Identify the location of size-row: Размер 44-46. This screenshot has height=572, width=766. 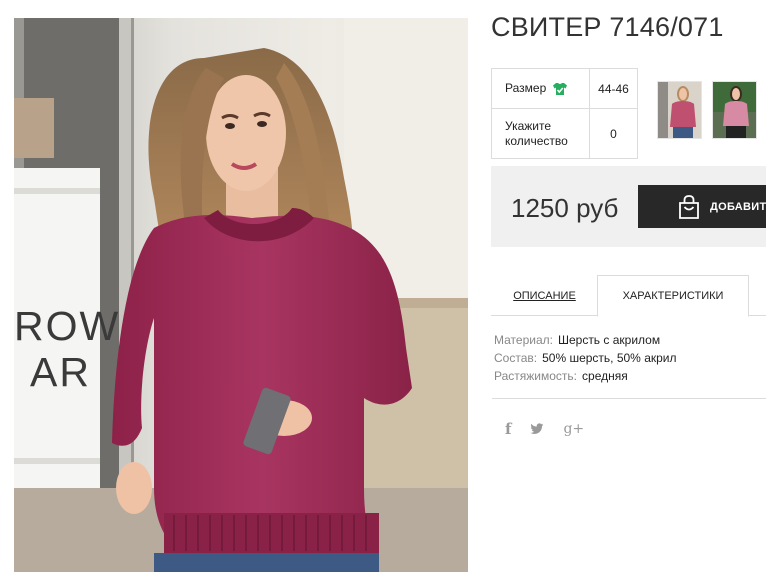
(564, 89).